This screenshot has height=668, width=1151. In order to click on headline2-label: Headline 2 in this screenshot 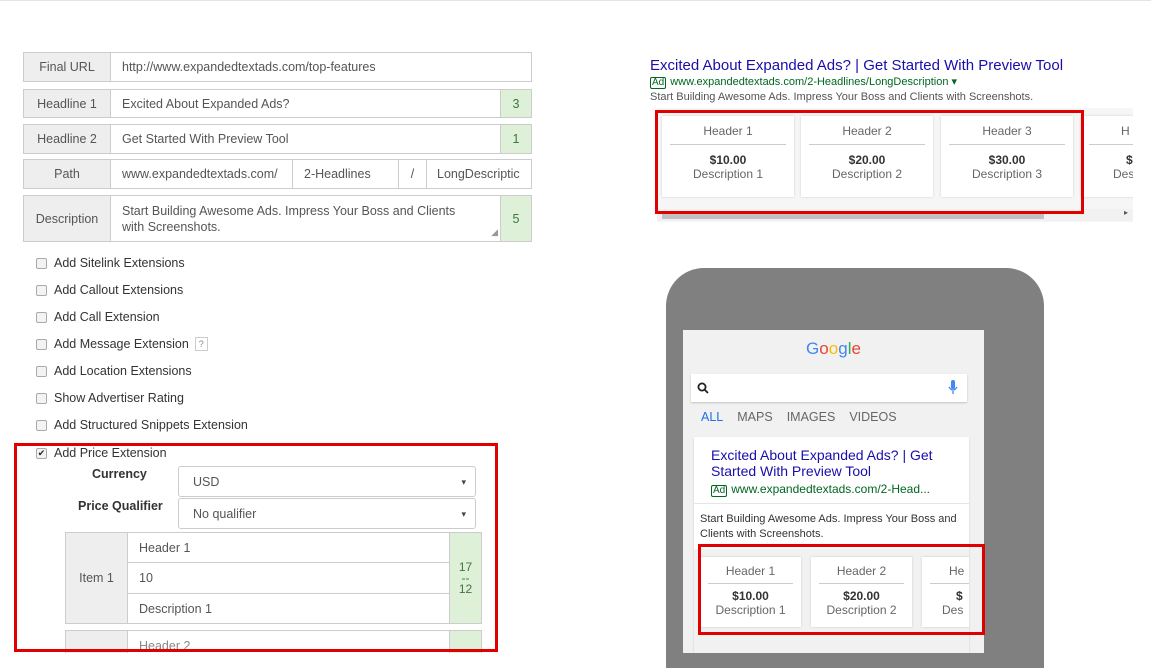, I will do `click(67, 139)`.